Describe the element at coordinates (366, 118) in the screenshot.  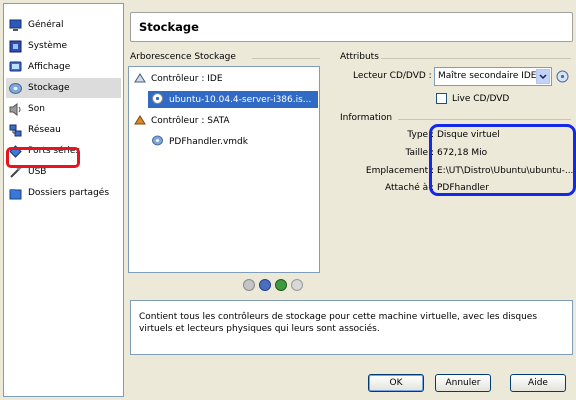
I see `information-group-title: Information` at that location.